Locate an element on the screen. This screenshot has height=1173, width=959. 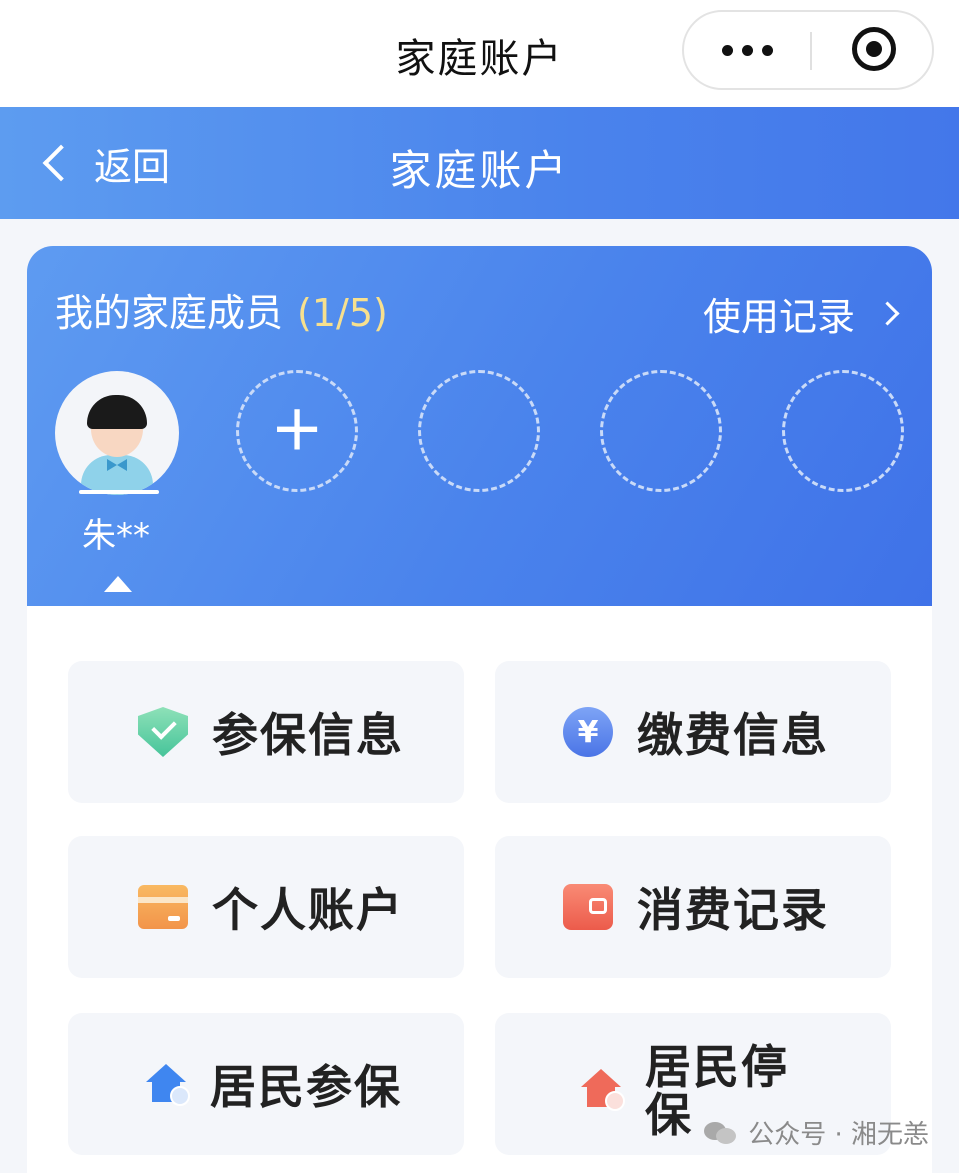
usage-record-link: 使用记录 is located at coordinates (801, 313).